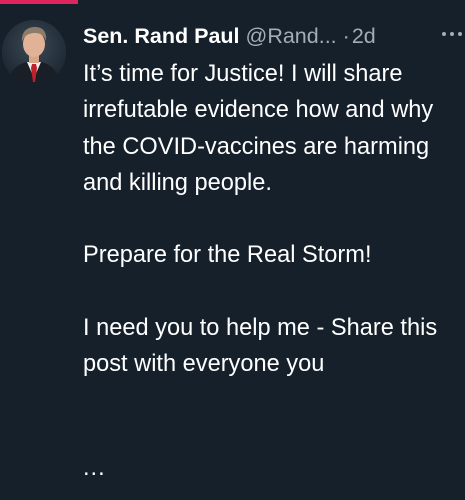 The height and width of the screenshot is (500, 465). I want to click on tweet-paragraph: Prepare for the Real Storm!, so click(227, 255).